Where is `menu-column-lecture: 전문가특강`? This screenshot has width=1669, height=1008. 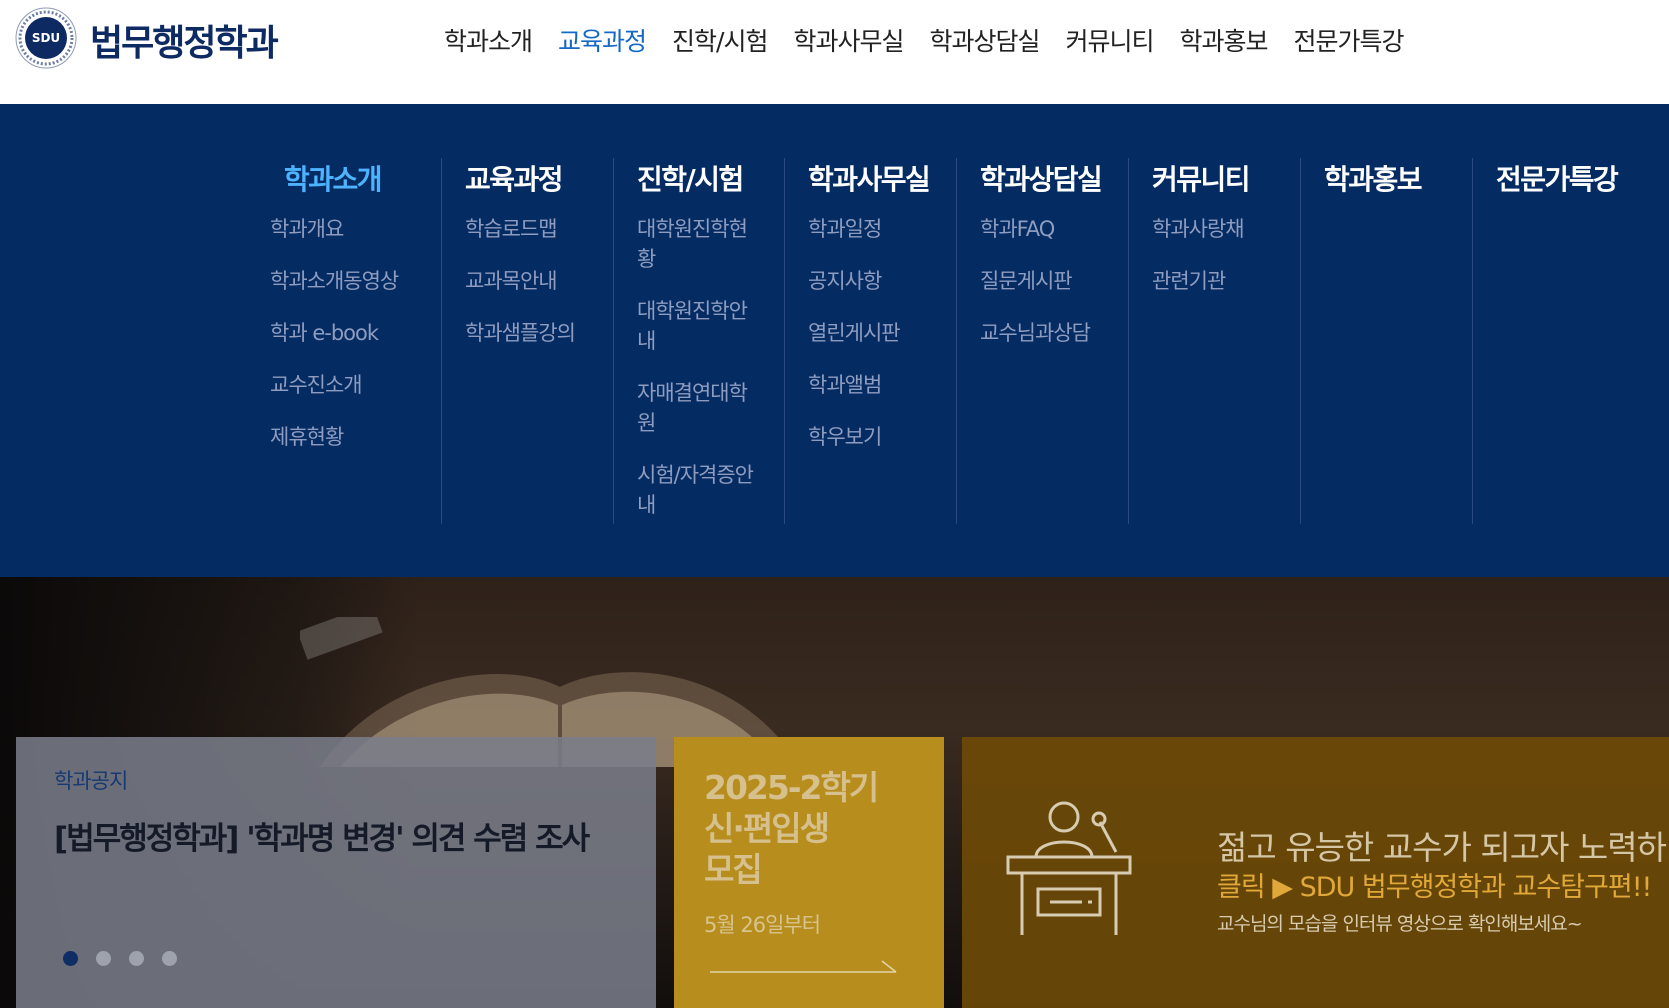 menu-column-lecture: 전문가특강 is located at coordinates (1552, 341).